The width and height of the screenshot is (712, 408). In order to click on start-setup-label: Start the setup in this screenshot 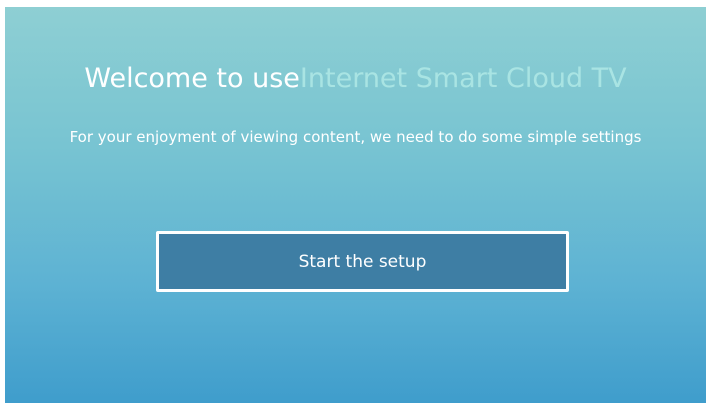, I will do `click(362, 261)`.